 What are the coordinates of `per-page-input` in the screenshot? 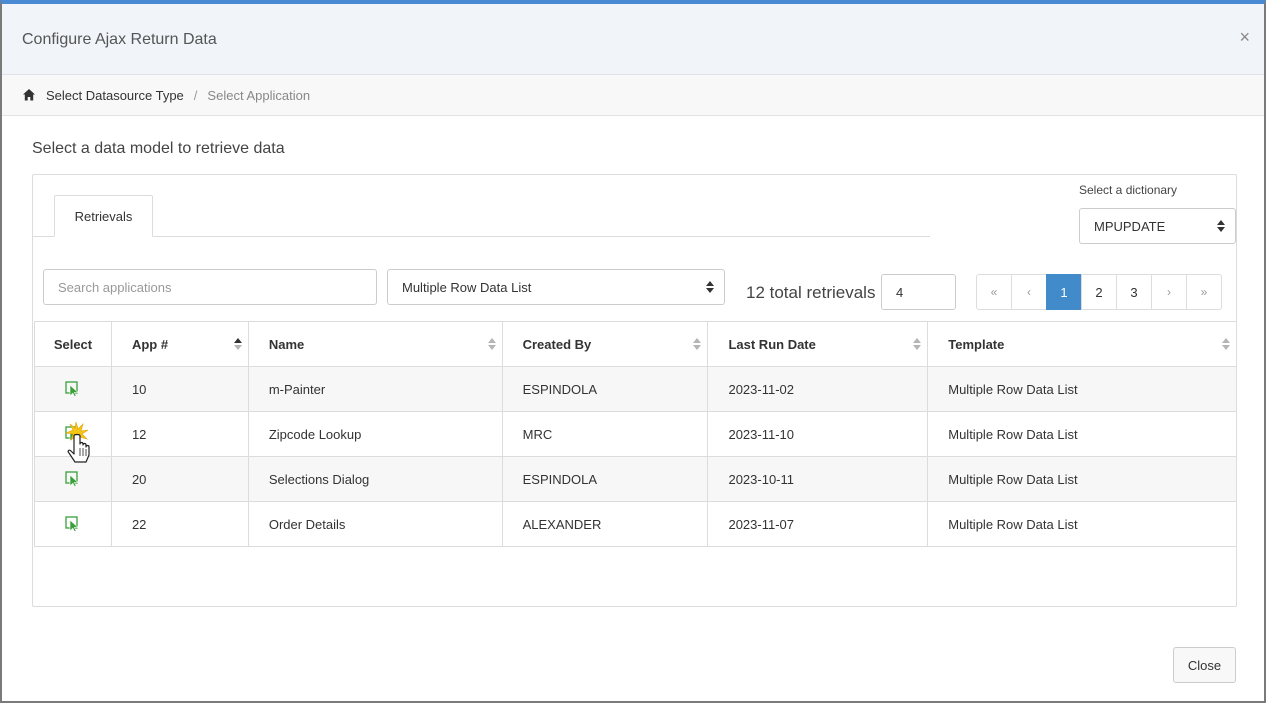 It's located at (918, 292).